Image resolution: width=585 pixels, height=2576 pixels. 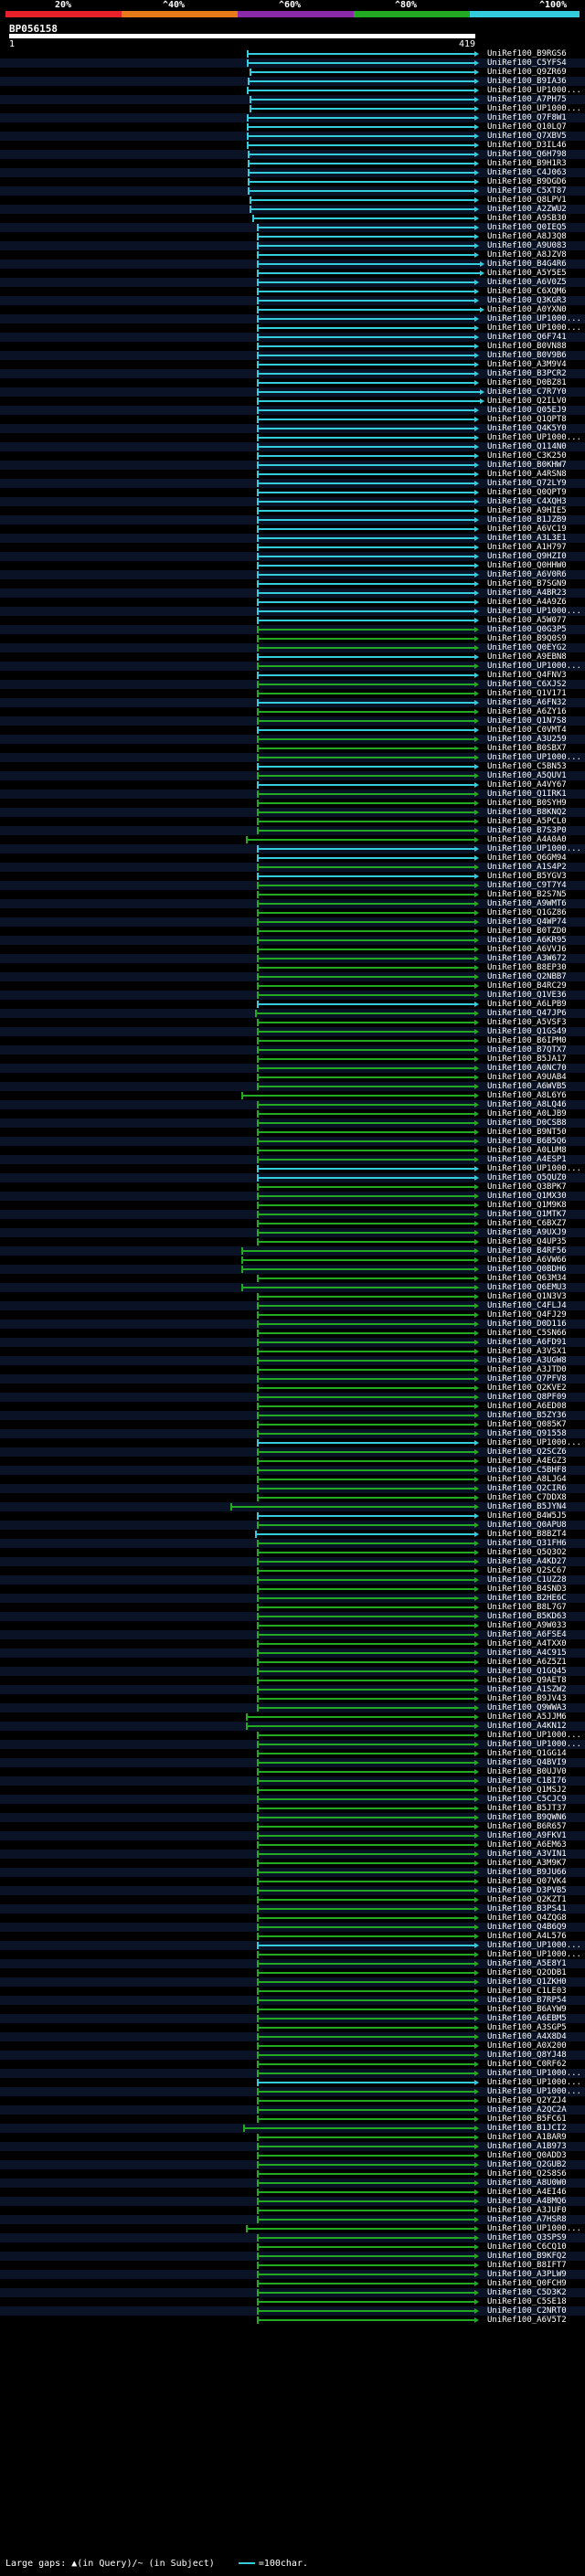 What do you see at coordinates (293, 1369) in the screenshot?
I see `hit-row: UniRef100_A3JTD0` at bounding box center [293, 1369].